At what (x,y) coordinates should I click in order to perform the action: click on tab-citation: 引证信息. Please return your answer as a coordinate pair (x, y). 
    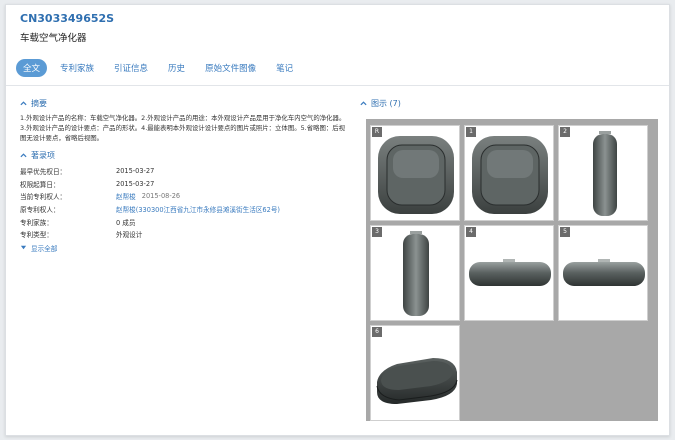
    Looking at the image, I should click on (131, 68).